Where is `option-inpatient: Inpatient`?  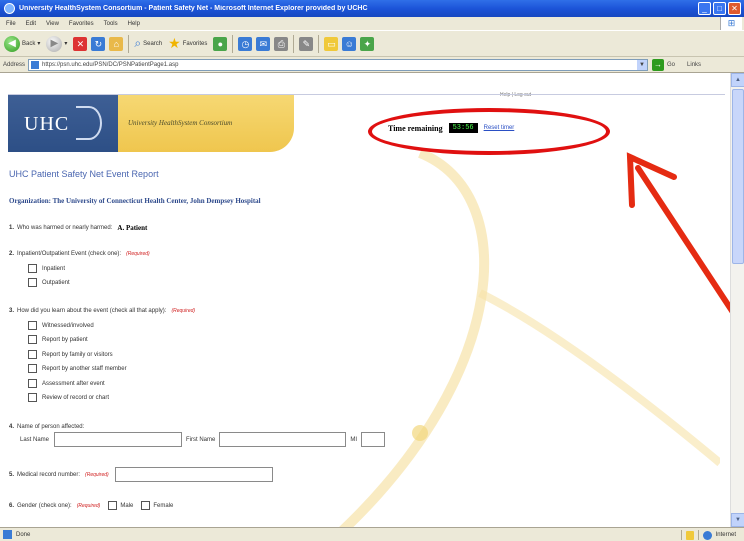
option-inpatient: Inpatient is located at coordinates (46, 268).